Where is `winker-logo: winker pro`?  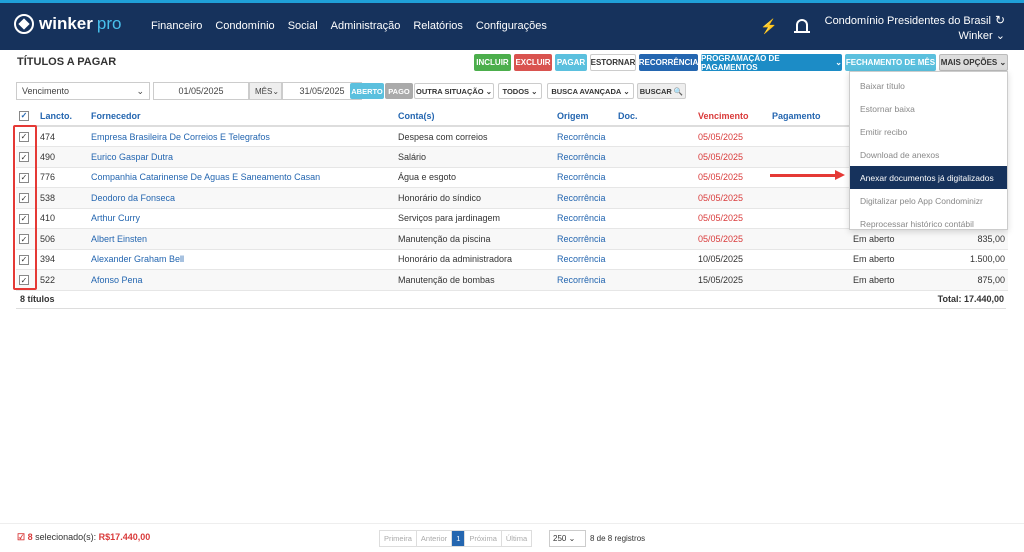
winker-logo: winker pro is located at coordinates (67, 24).